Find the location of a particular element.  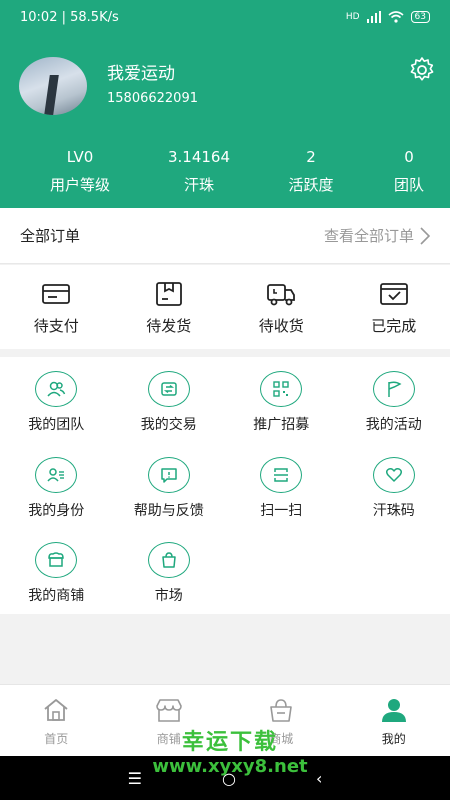

view-all-orders-link: 查看全部订单 is located at coordinates (377, 235).